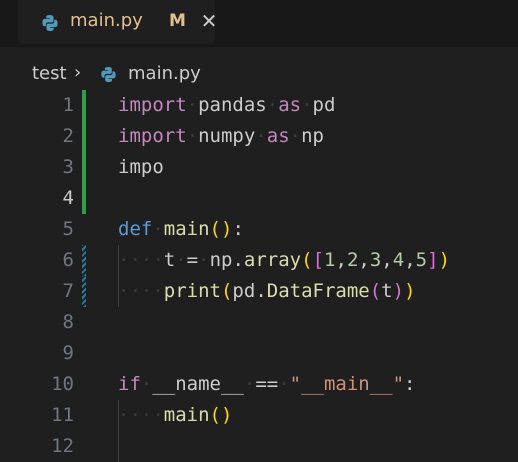  I want to click on line-number: 2, so click(68, 136).